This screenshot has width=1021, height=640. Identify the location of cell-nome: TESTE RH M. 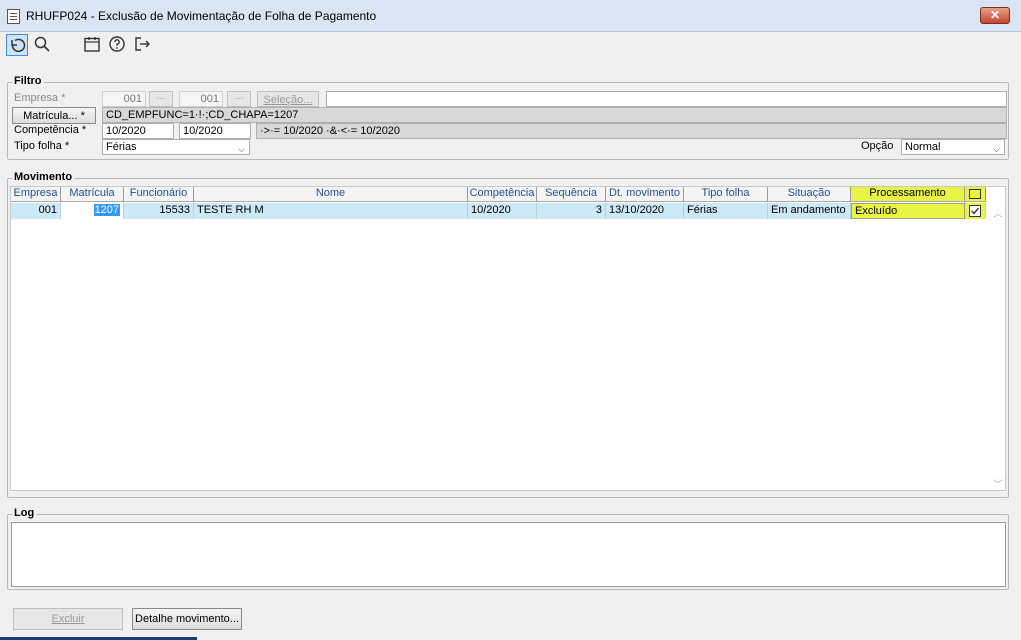
(331, 211).